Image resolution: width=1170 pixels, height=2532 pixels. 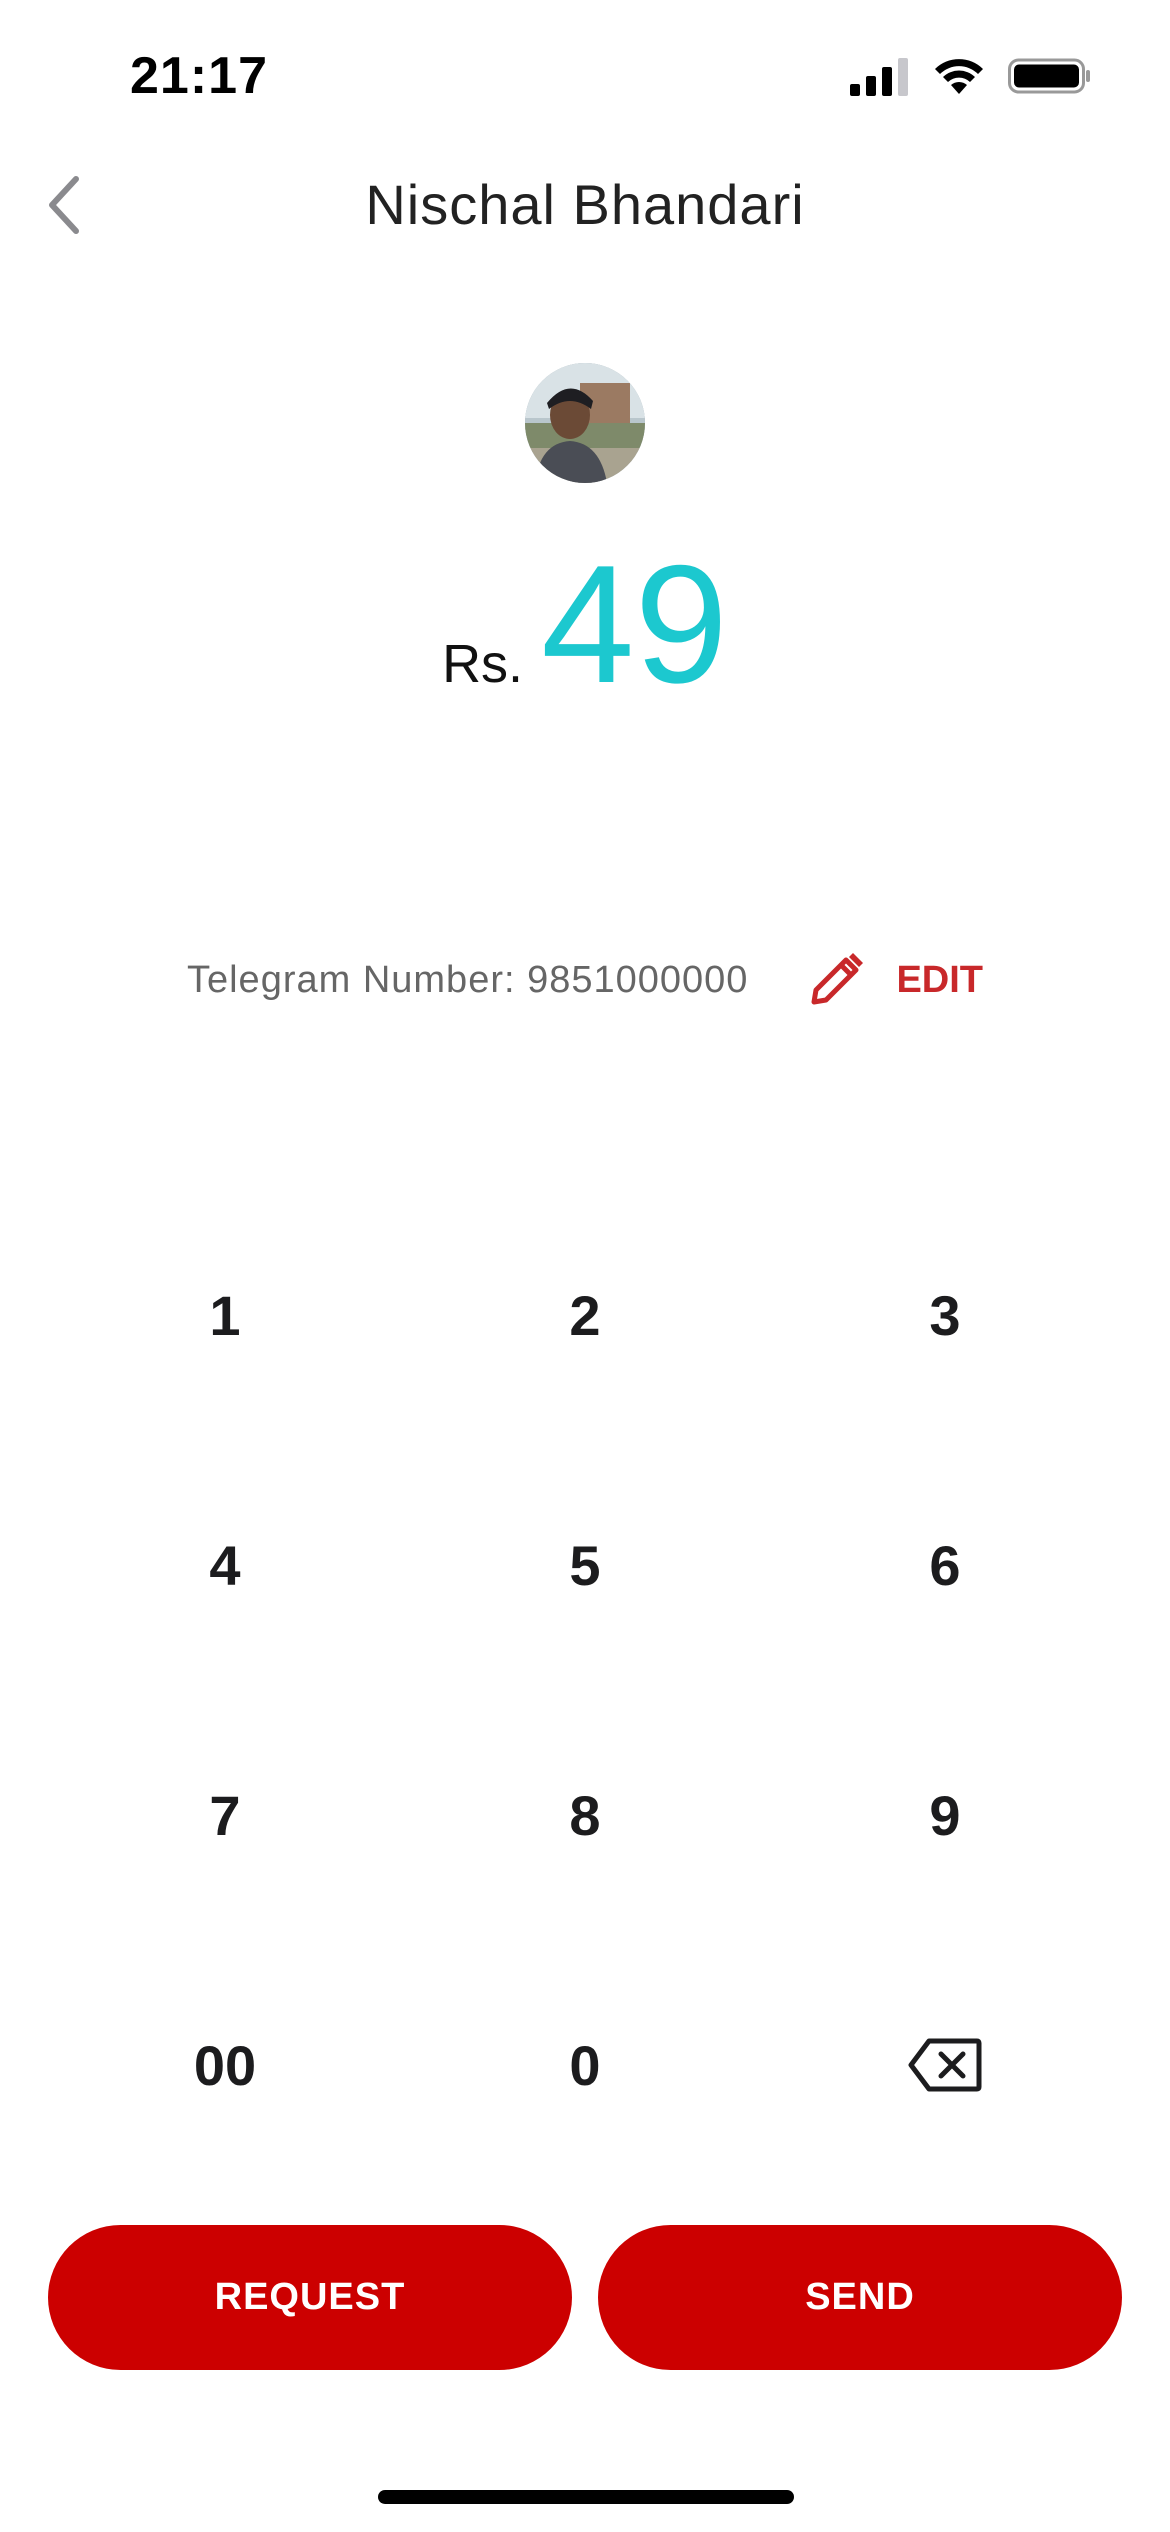 I want to click on battery-icon, so click(x=1049, y=76).